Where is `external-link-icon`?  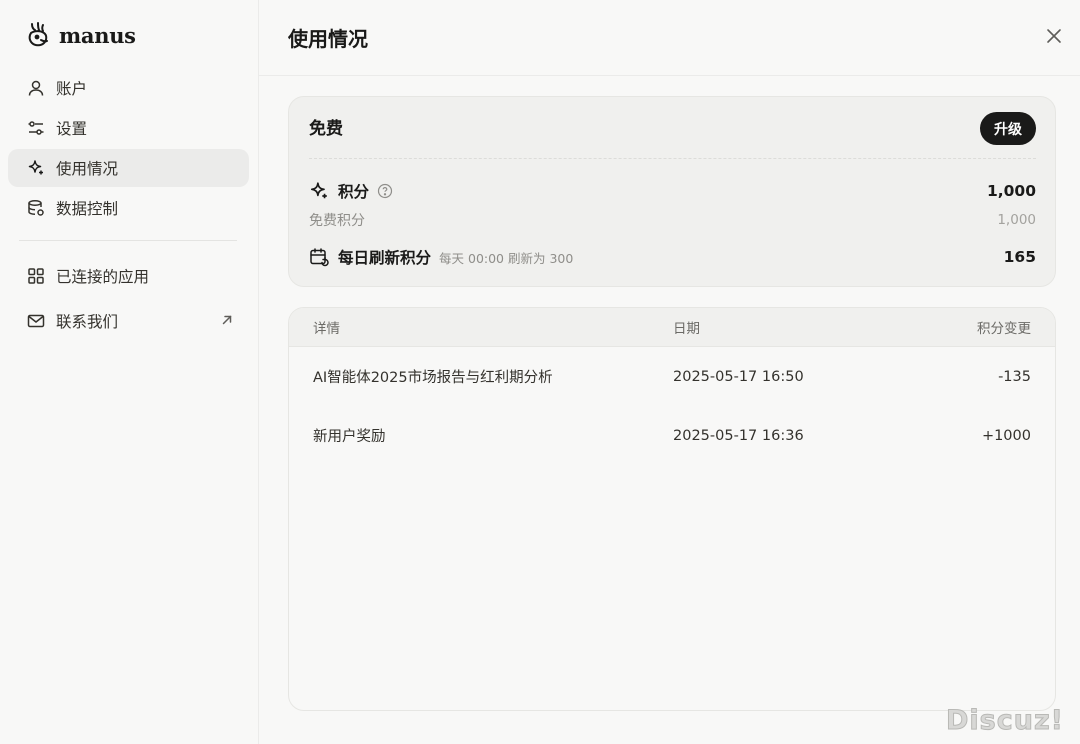 external-link-icon is located at coordinates (227, 320).